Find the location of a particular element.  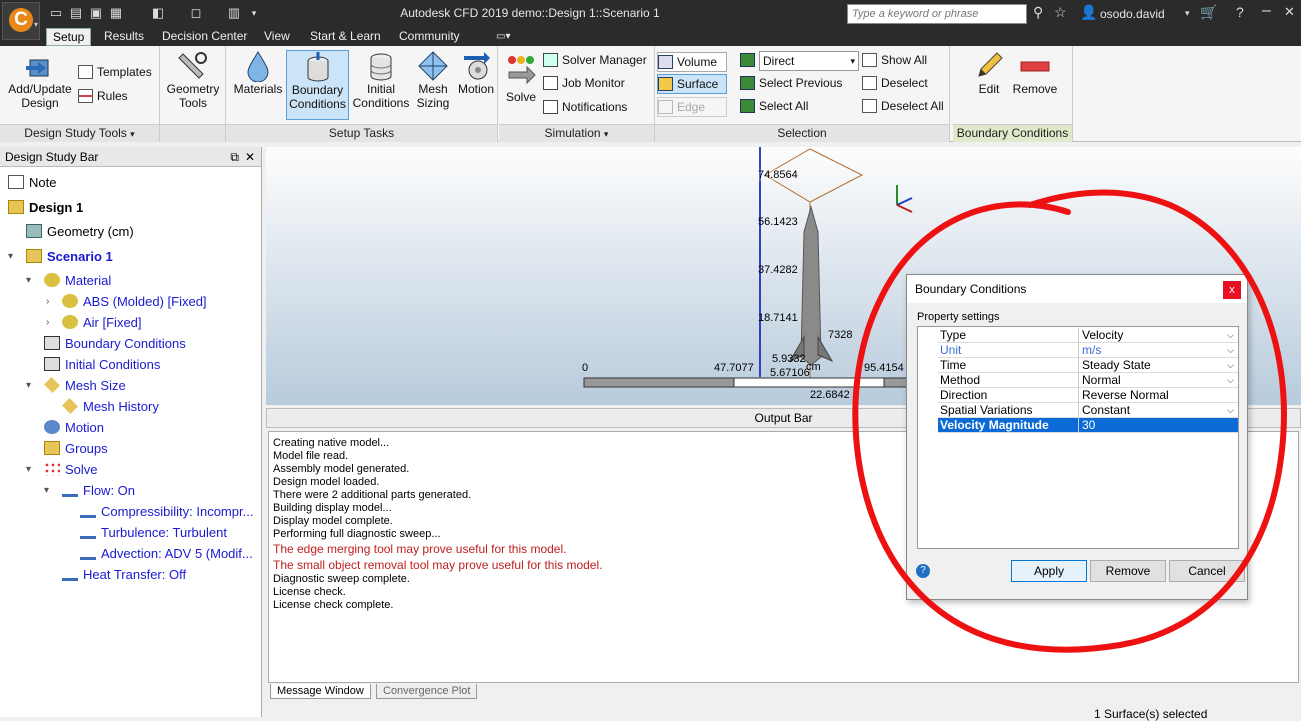

geometry-tools-button: Geometry Tools is located at coordinates (193, 80).